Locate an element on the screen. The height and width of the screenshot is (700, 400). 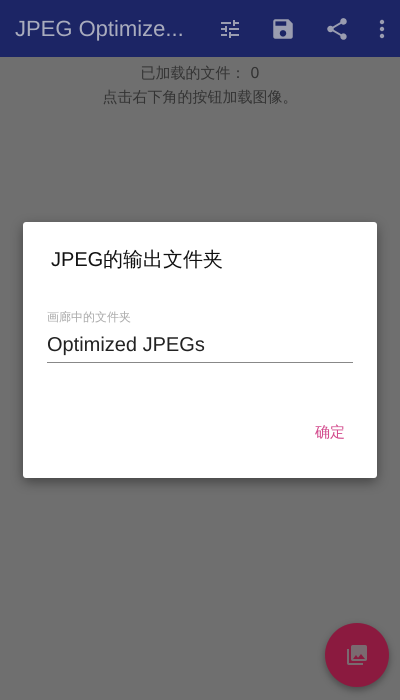
folder-input-field: Optimized JPEGs is located at coordinates (200, 347).